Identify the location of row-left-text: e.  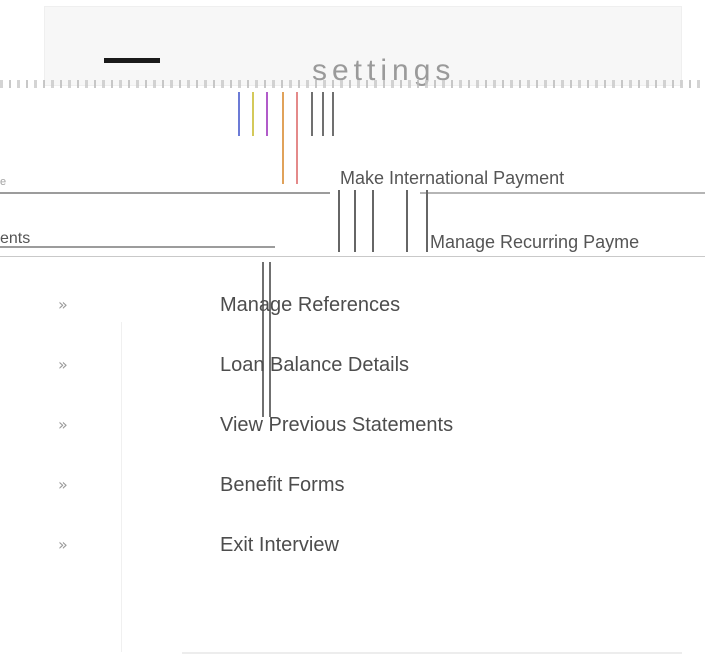
(3, 182).